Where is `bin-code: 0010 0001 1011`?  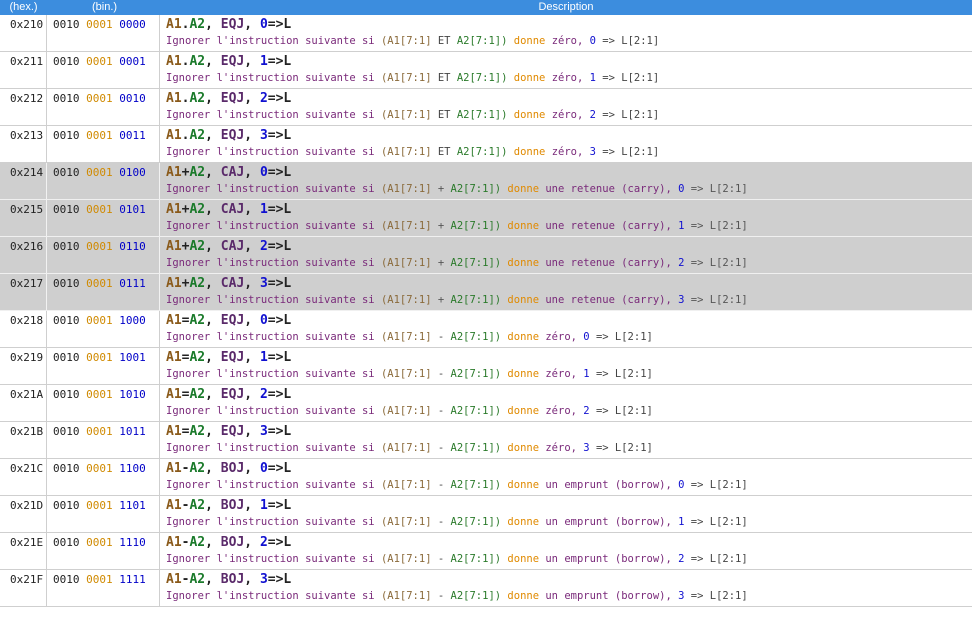 bin-code: 0010 0001 1011 is located at coordinates (103, 440).